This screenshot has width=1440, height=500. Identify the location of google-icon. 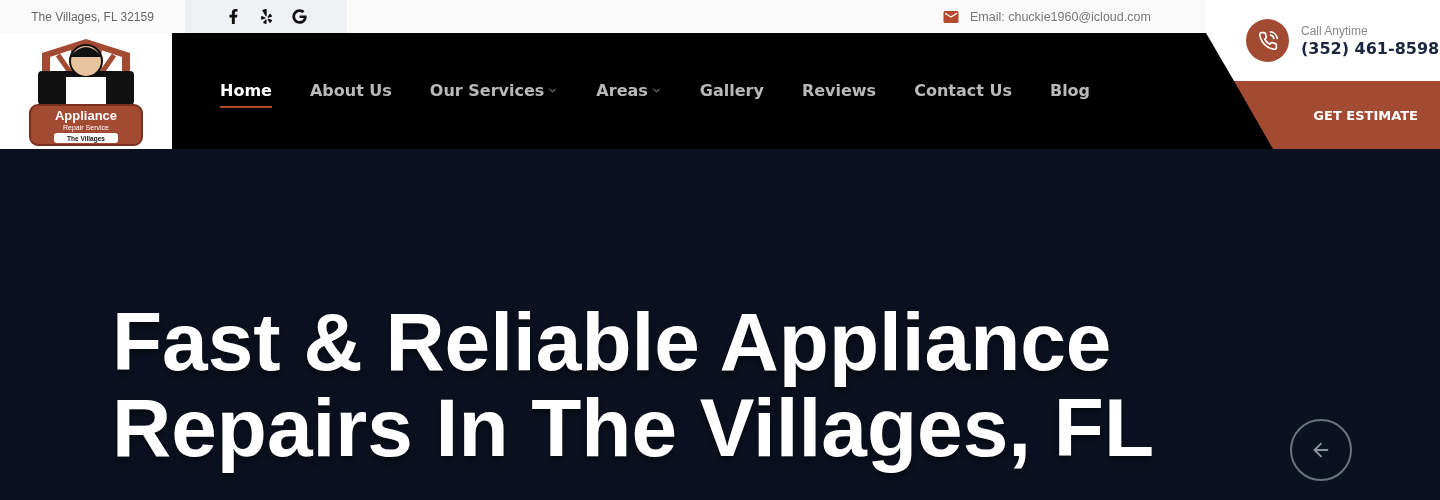
(299, 16).